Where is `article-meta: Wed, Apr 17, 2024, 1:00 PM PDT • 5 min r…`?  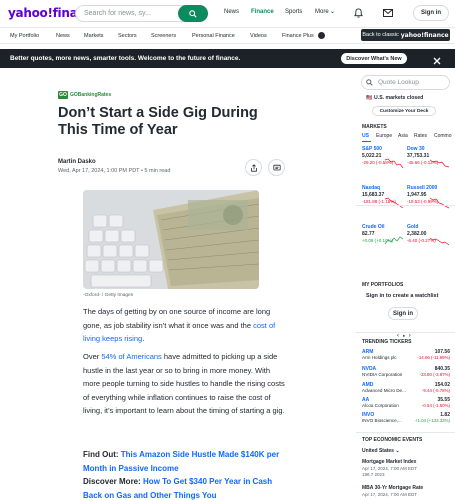 article-meta: Wed, Apr 17, 2024, 1:00 PM PDT • 5 min r… is located at coordinates (114, 171).